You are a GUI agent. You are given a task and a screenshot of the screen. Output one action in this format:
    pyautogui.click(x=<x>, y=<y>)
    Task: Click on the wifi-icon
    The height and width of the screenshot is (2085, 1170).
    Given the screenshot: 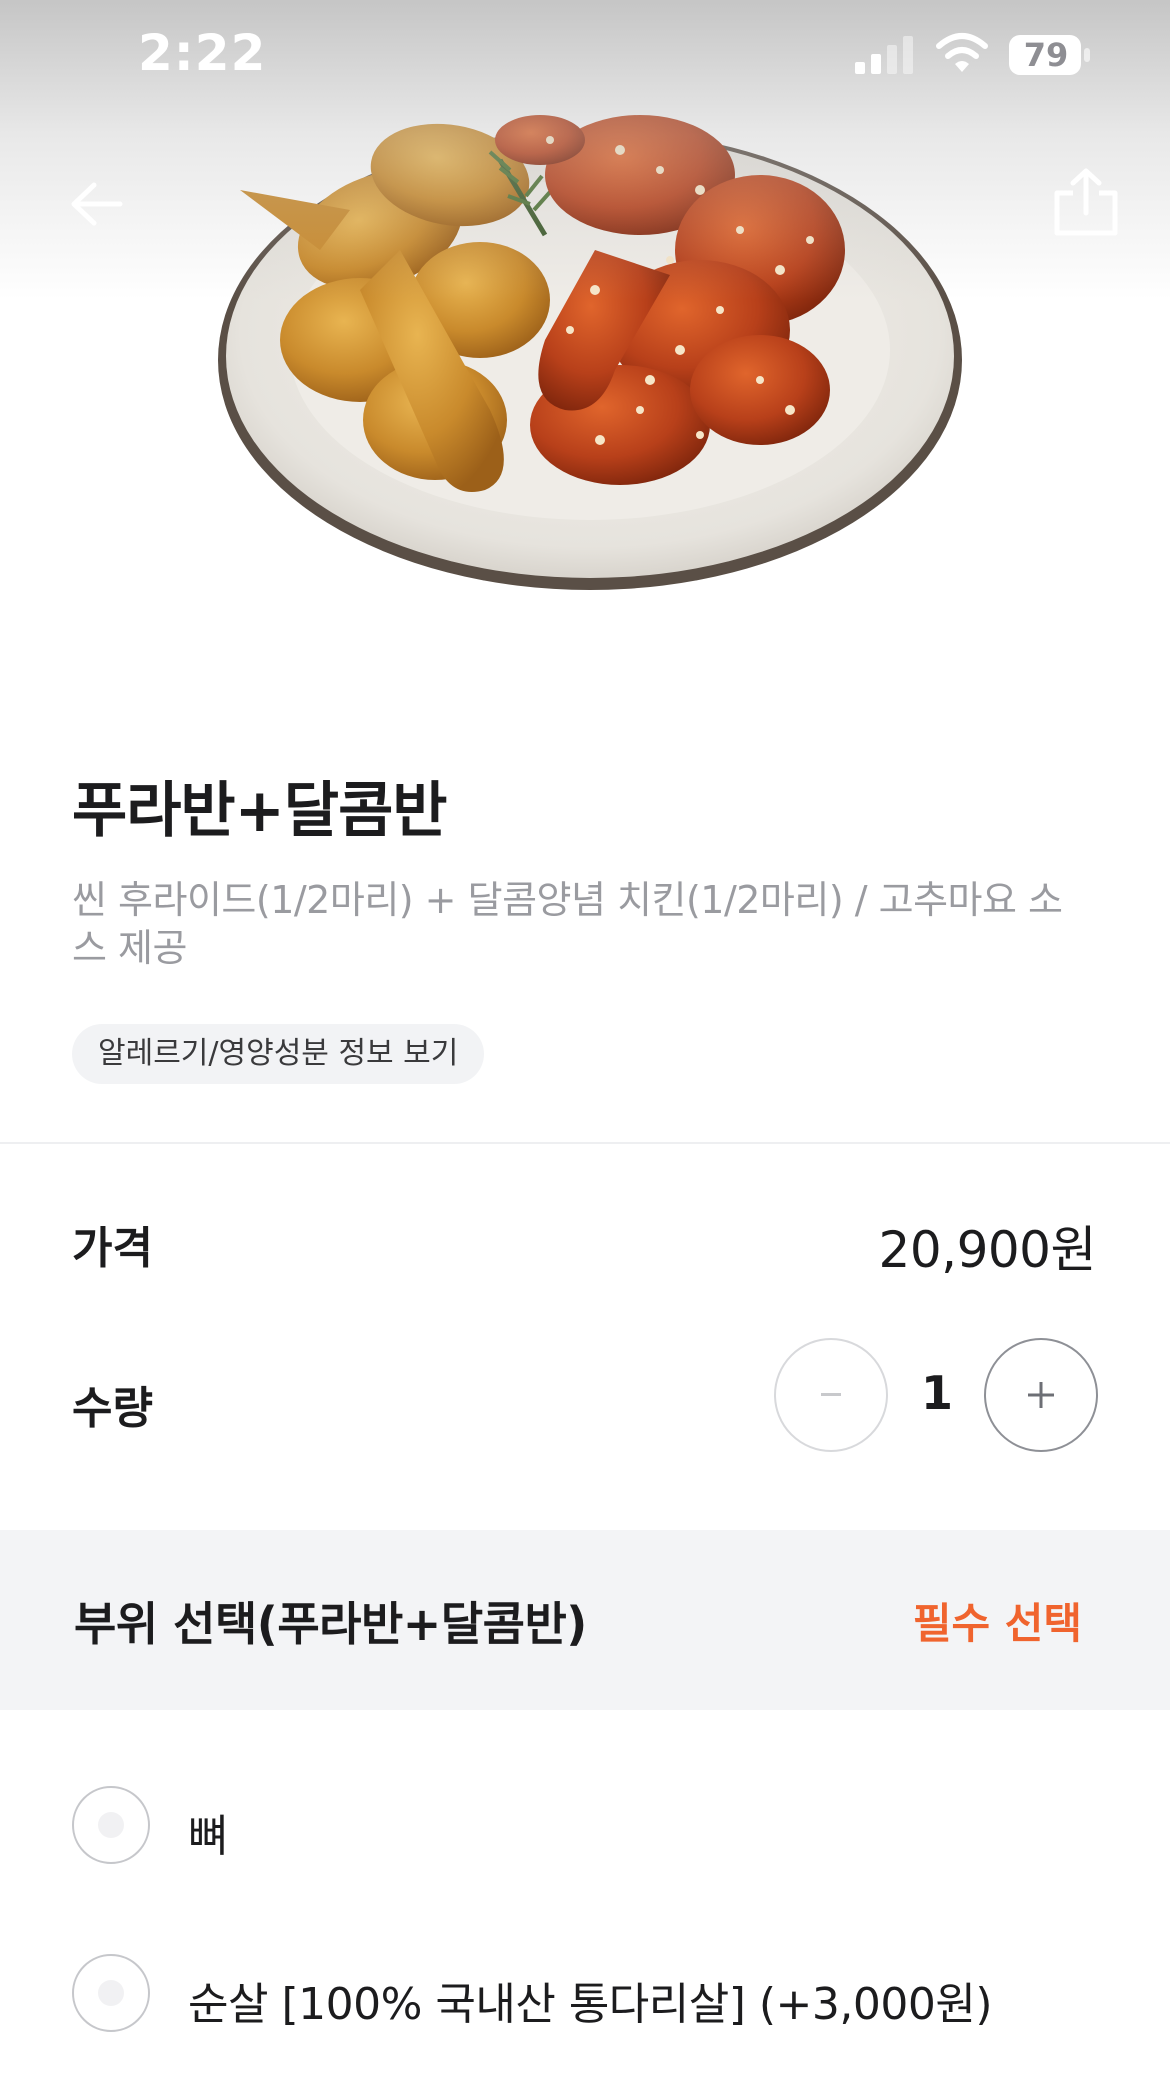 What is the action you would take?
    pyautogui.click(x=962, y=52)
    